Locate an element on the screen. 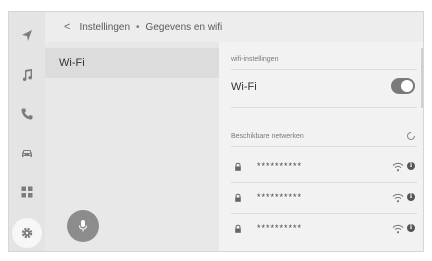 The image size is (432, 261). section-heading-wifi: wifi-instellingen is located at coordinates (255, 59).